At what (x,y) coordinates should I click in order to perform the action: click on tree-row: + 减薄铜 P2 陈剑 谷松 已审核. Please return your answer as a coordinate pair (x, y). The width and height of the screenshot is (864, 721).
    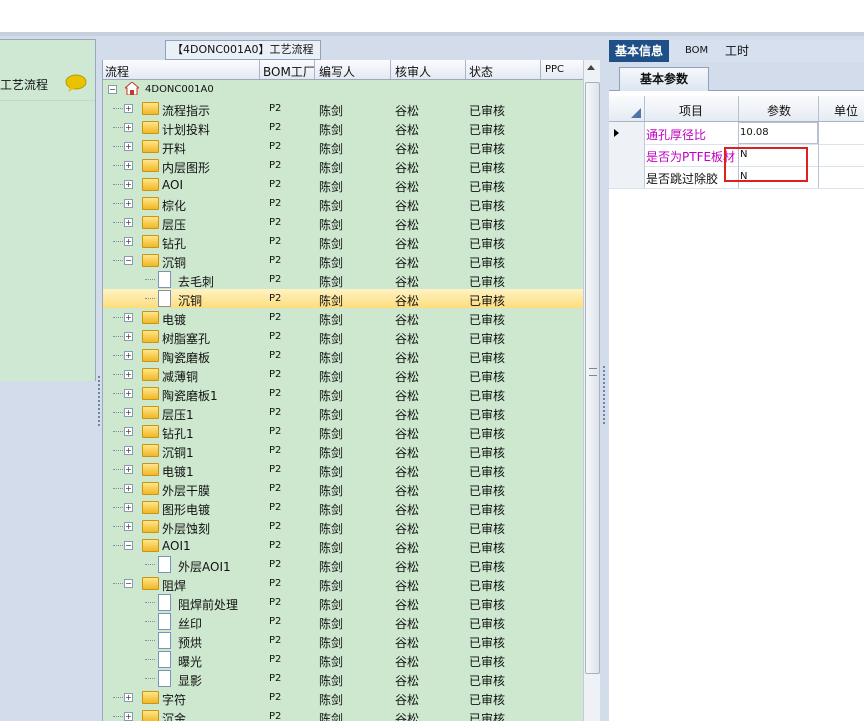
    Looking at the image, I should click on (343, 374).